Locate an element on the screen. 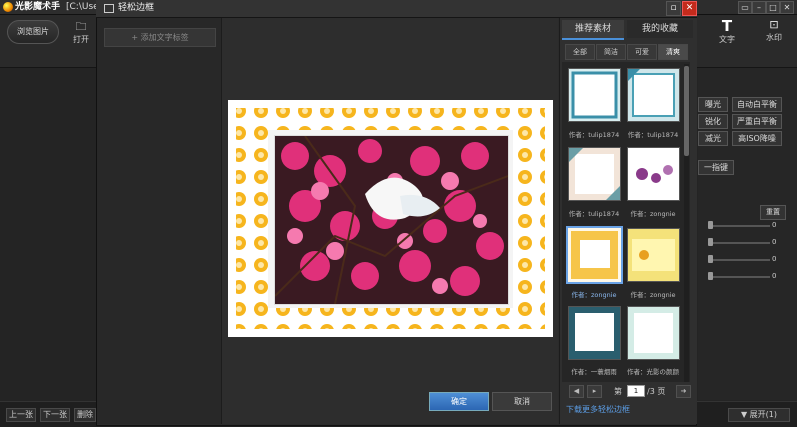 The width and height of the screenshot is (797, 427). open-folder-icon: 🗀 is located at coordinates (81, 26).